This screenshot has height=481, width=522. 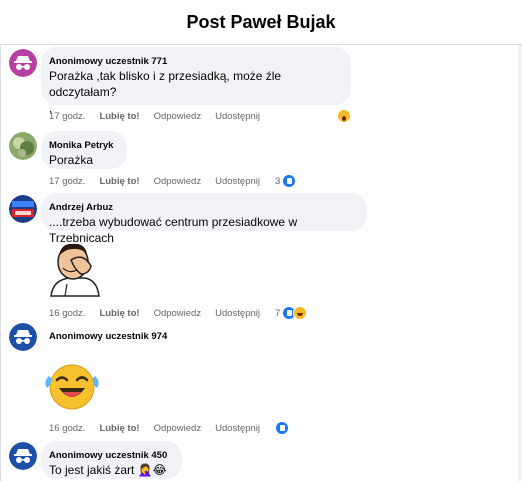 I want to click on wow-reaction-icon, so click(x=344, y=116).